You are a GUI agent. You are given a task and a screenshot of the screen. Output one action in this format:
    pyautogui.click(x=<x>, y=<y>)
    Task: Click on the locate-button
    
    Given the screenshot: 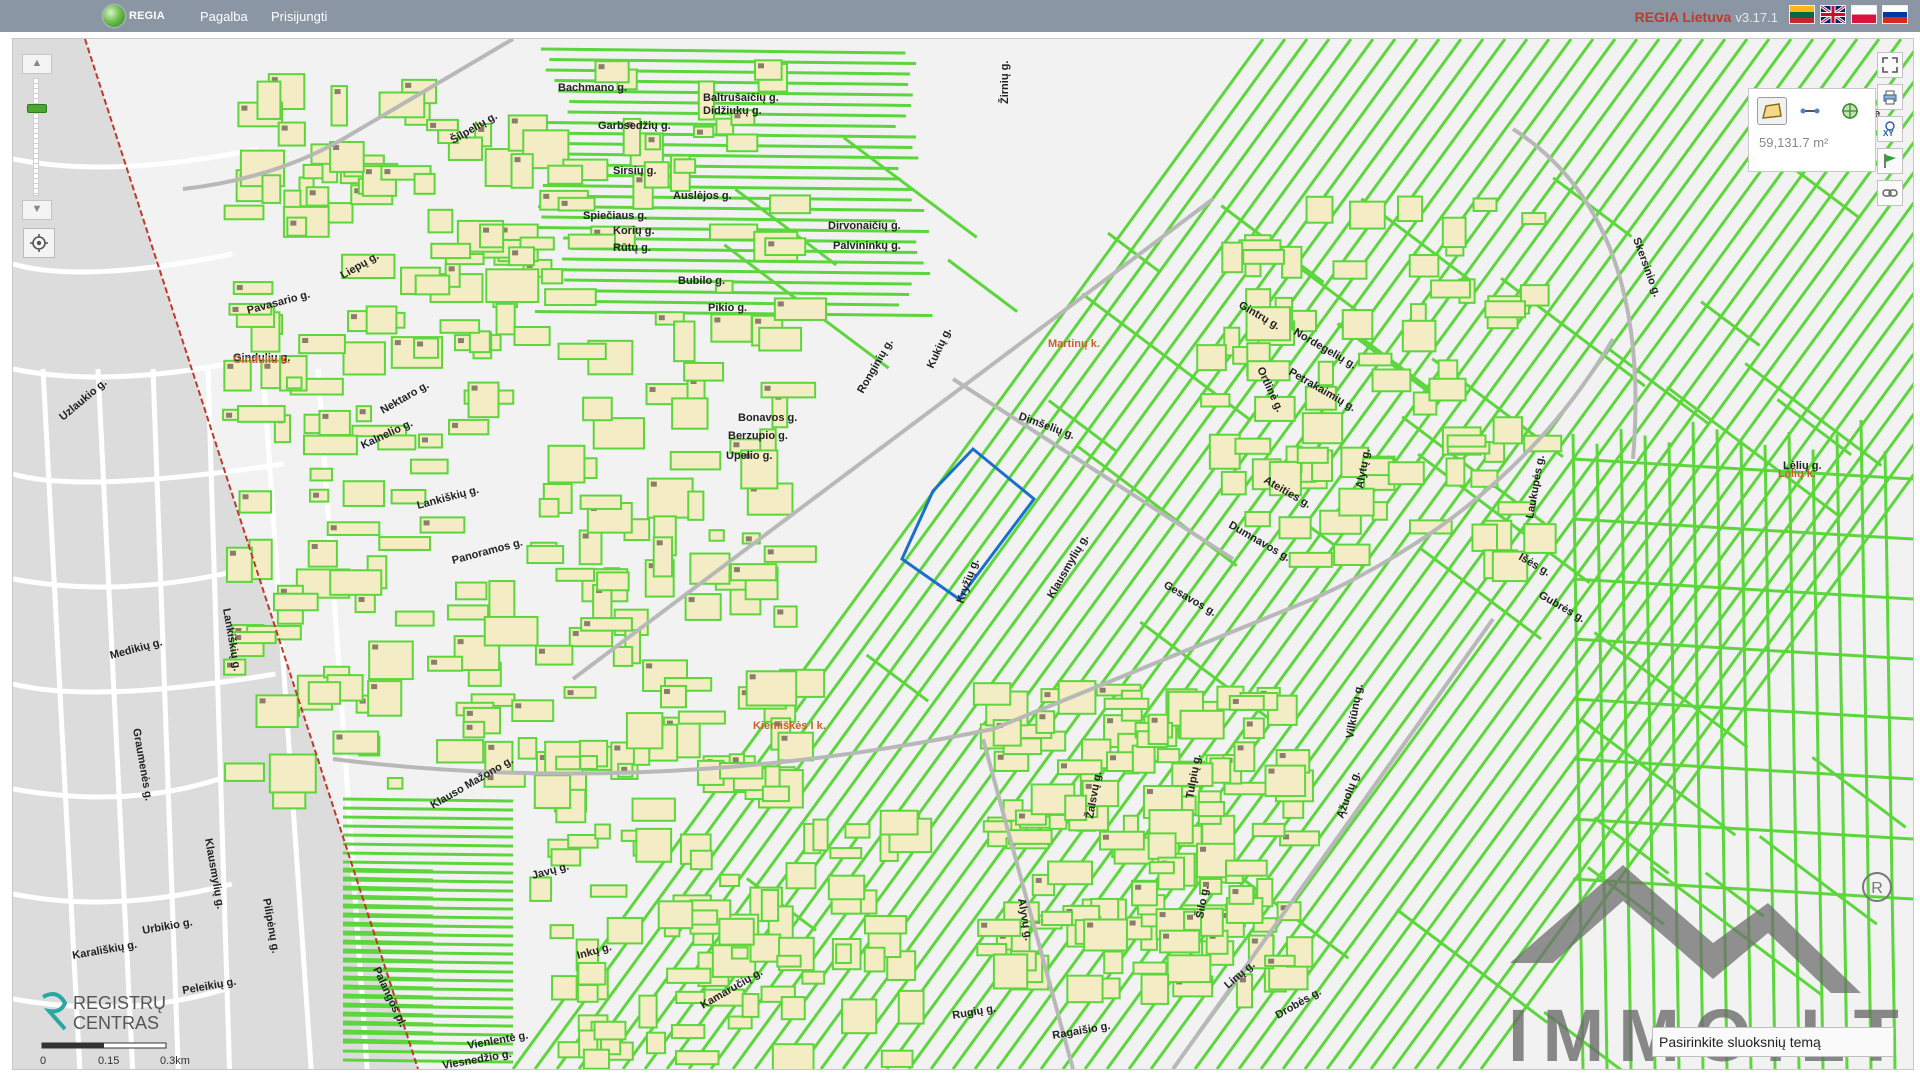 What is the action you would take?
    pyautogui.click(x=39, y=243)
    